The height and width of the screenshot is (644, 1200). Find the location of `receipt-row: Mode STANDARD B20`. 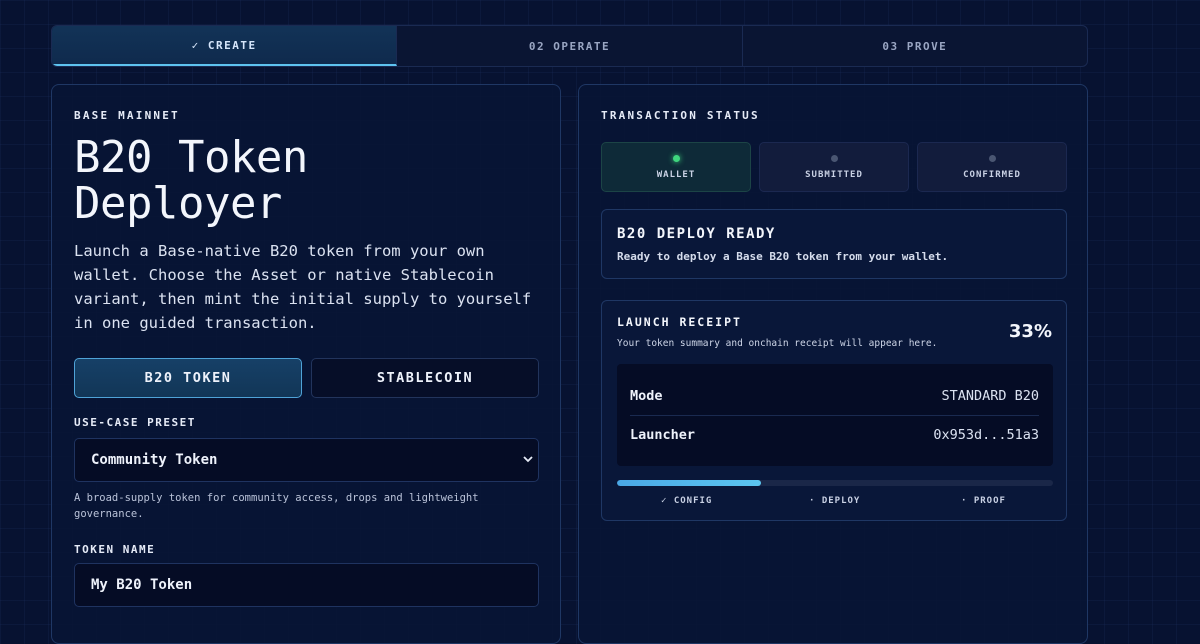

receipt-row: Mode STANDARD B20 is located at coordinates (834, 396).